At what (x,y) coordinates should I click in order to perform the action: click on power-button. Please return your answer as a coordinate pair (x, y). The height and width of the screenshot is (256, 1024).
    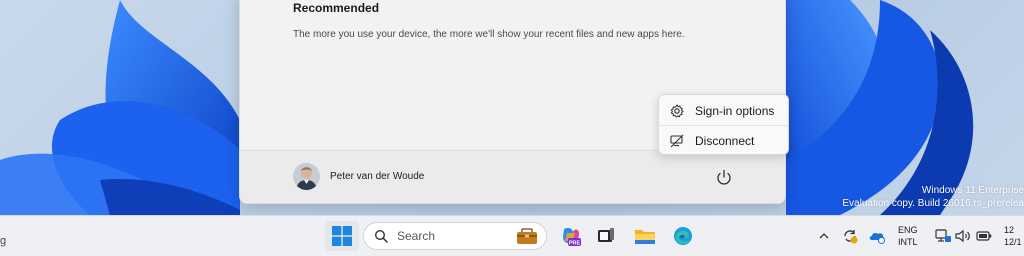
    Looking at the image, I should click on (724, 178).